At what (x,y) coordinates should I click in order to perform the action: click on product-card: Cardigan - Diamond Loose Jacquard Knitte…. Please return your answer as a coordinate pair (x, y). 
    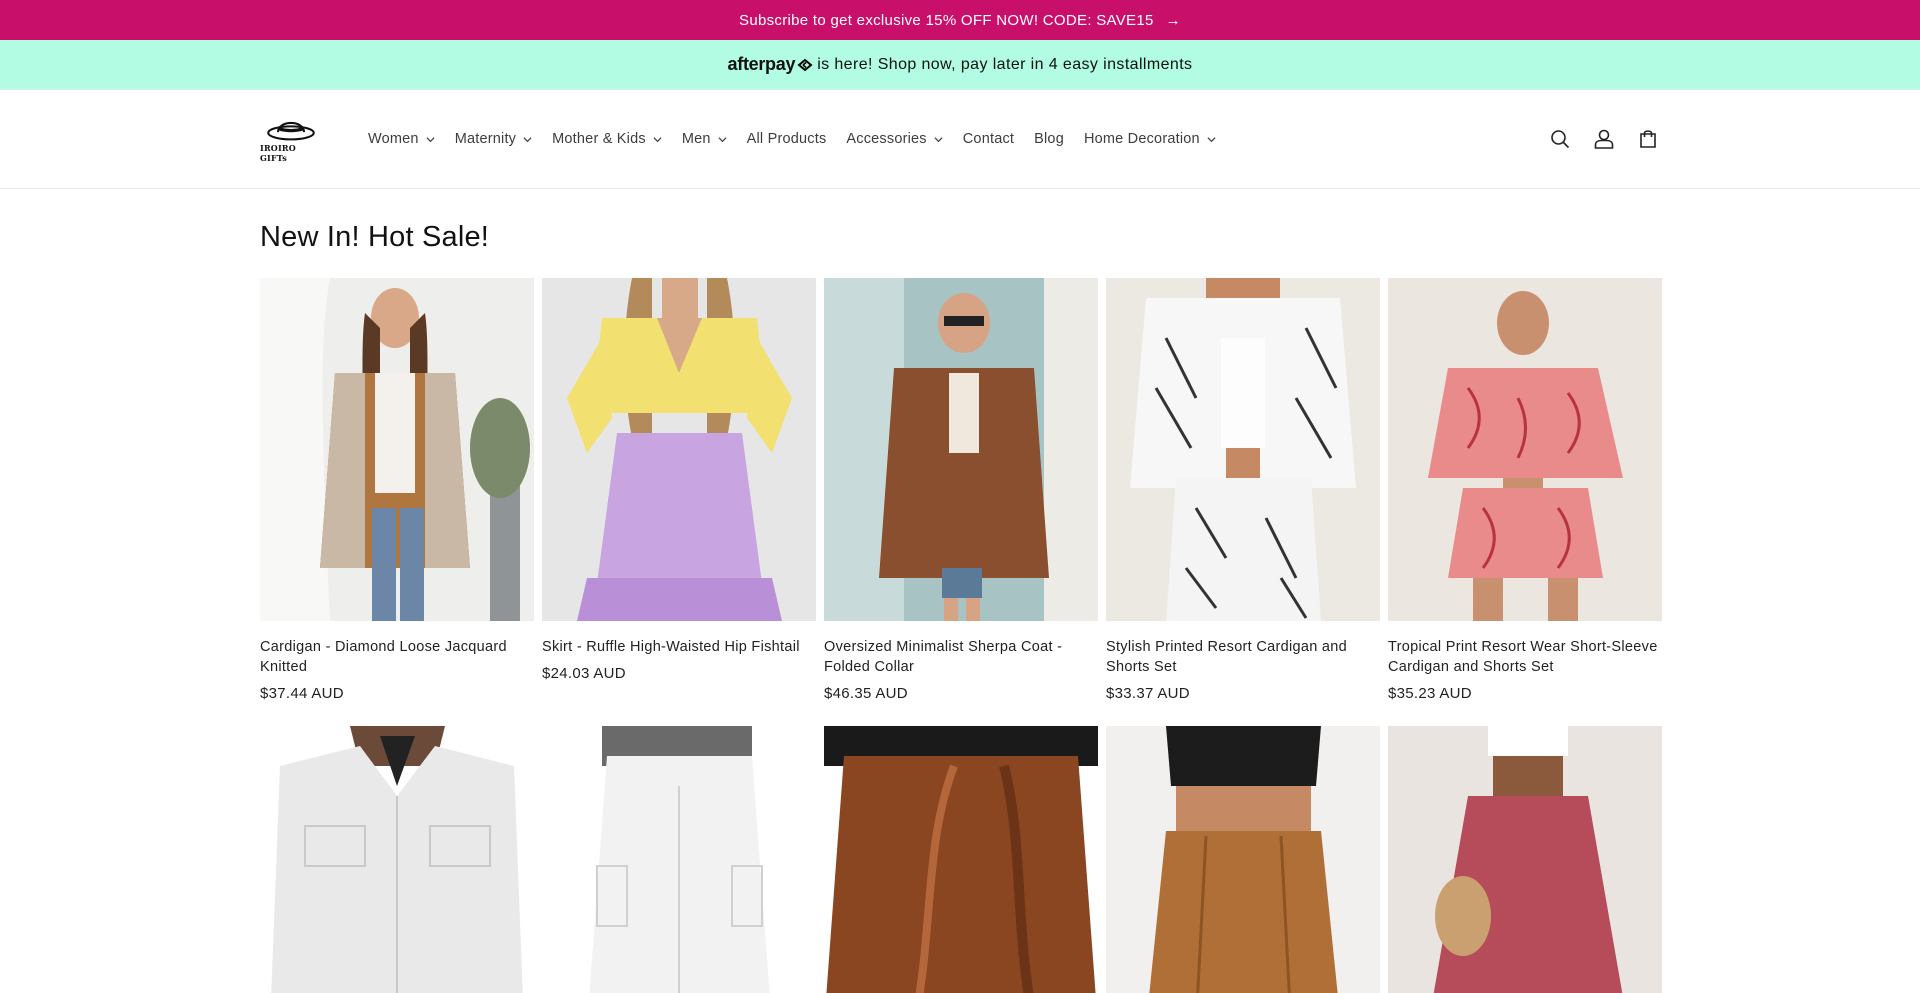
    Looking at the image, I should click on (397, 490).